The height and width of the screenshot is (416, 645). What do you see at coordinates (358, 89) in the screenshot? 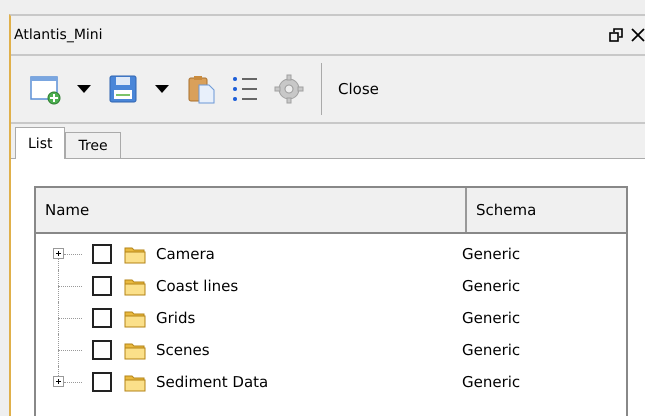
I see `close-button: Close` at bounding box center [358, 89].